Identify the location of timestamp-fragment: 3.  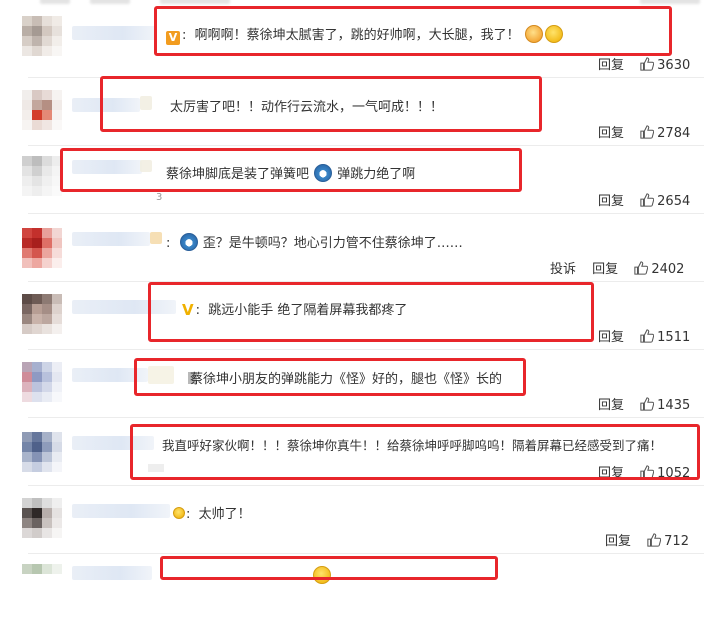
(159, 197).